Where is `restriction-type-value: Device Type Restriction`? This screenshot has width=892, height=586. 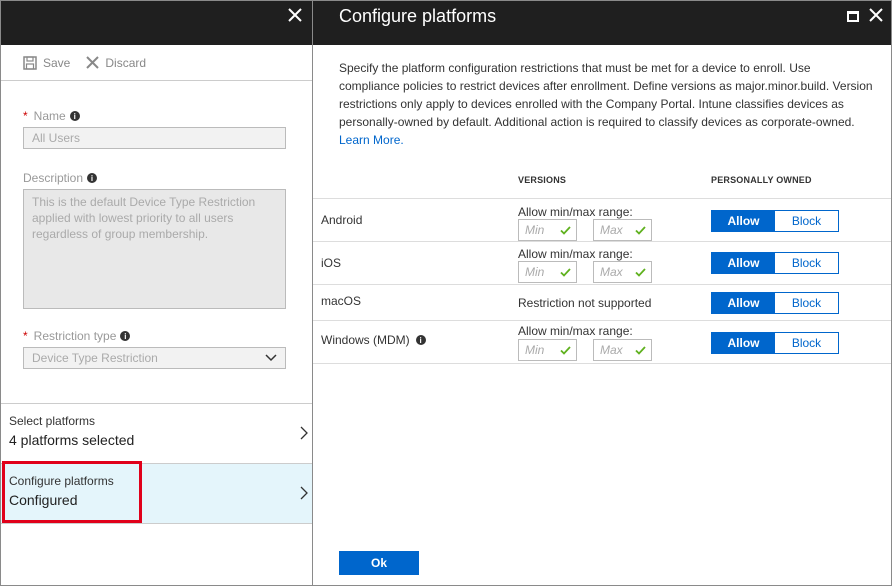 restriction-type-value: Device Type Restriction is located at coordinates (95, 358).